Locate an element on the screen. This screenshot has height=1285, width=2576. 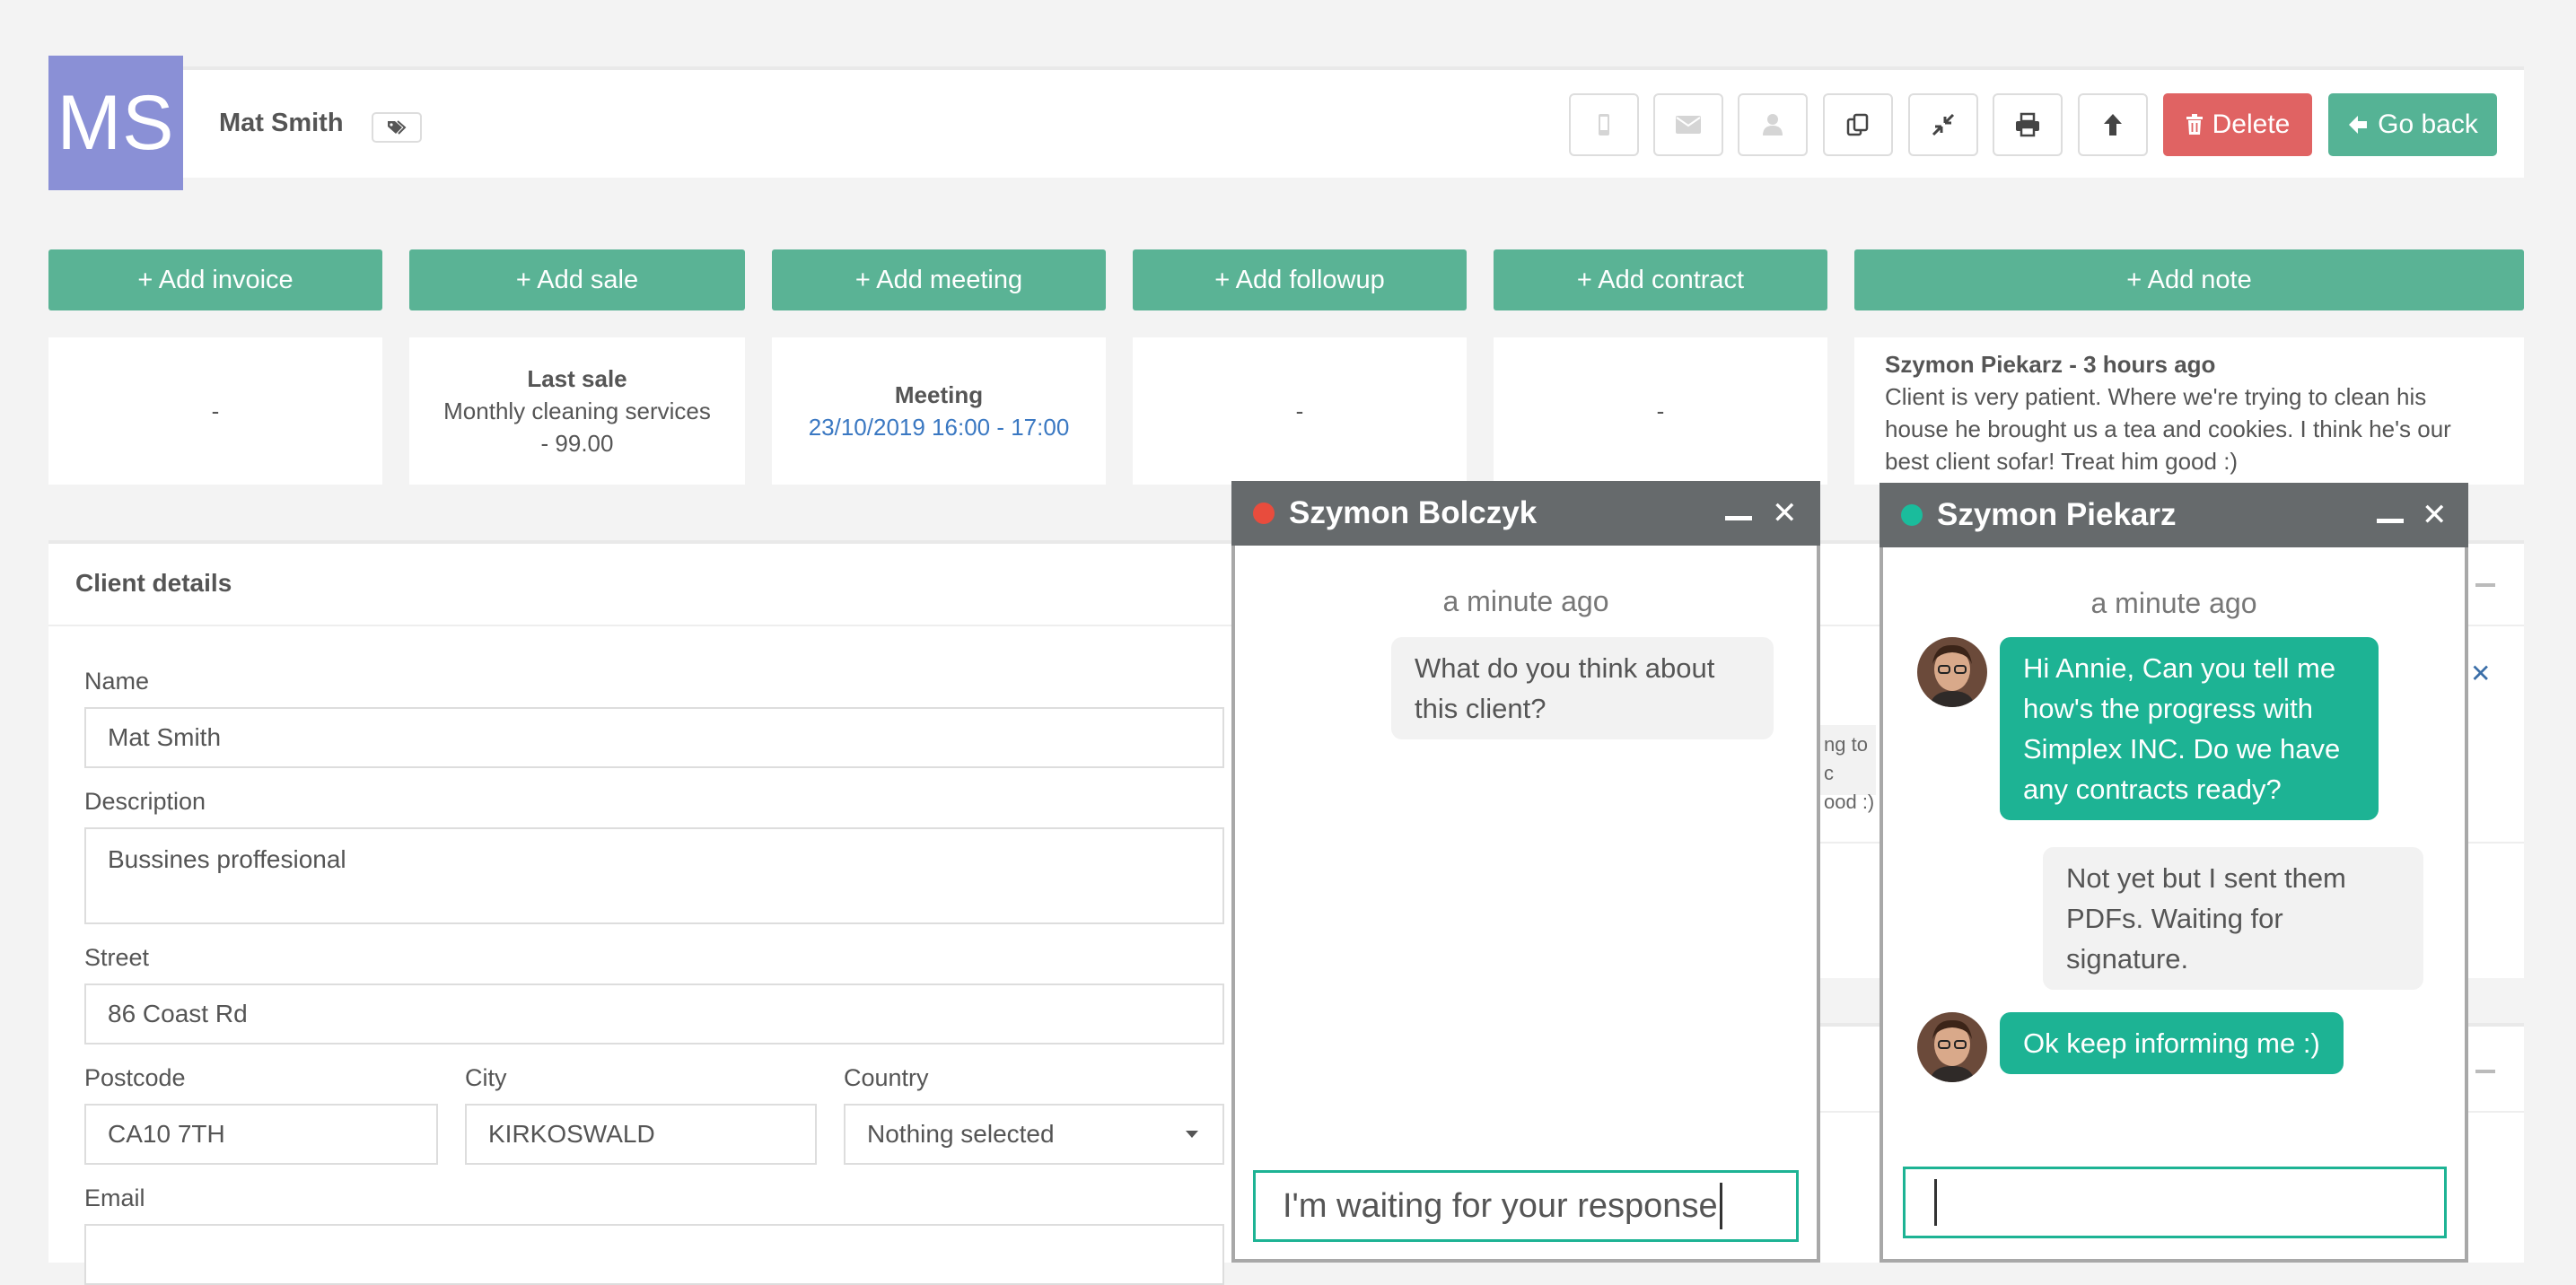
tag-button is located at coordinates (397, 127).